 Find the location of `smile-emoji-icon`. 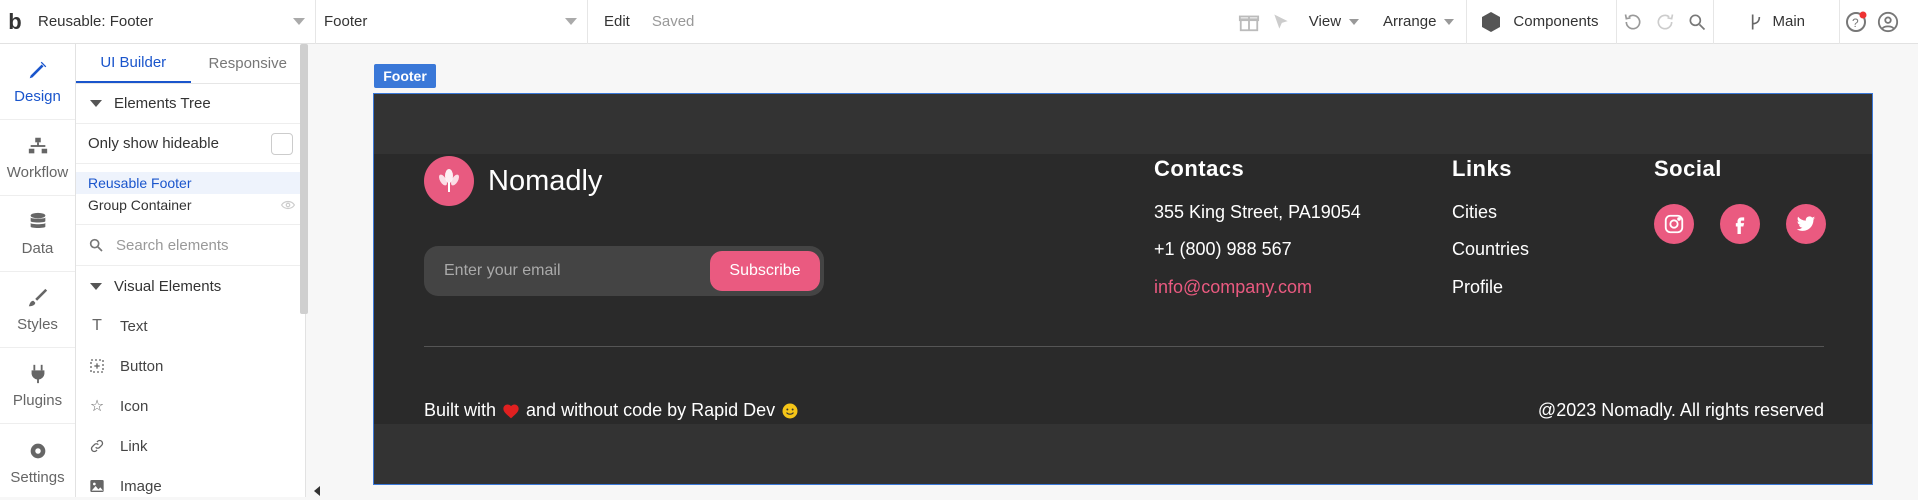

smile-emoji-icon is located at coordinates (790, 410).